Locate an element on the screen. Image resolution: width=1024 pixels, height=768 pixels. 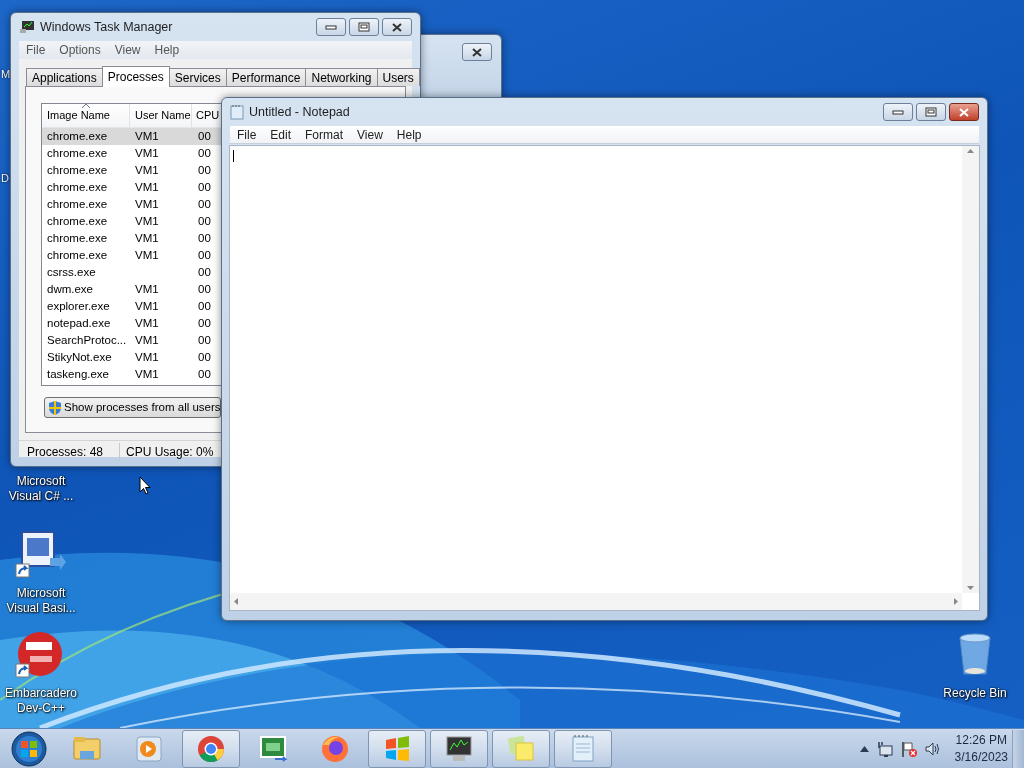
column-header: User Name is located at coordinates (161, 115).